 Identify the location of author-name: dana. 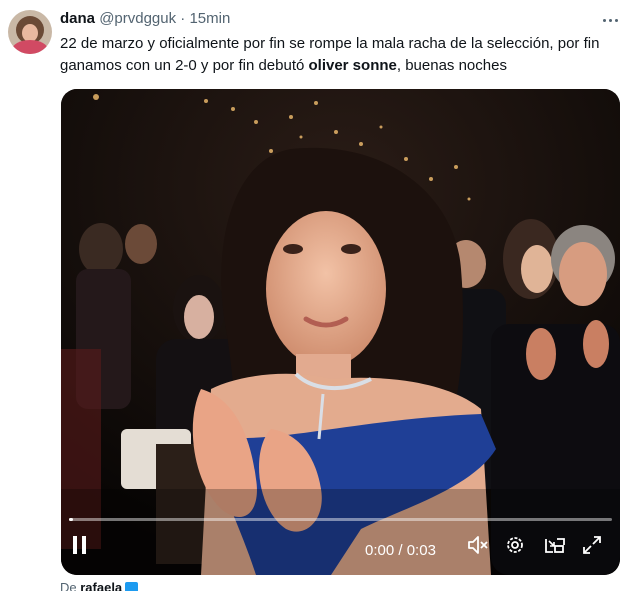
(77, 18).